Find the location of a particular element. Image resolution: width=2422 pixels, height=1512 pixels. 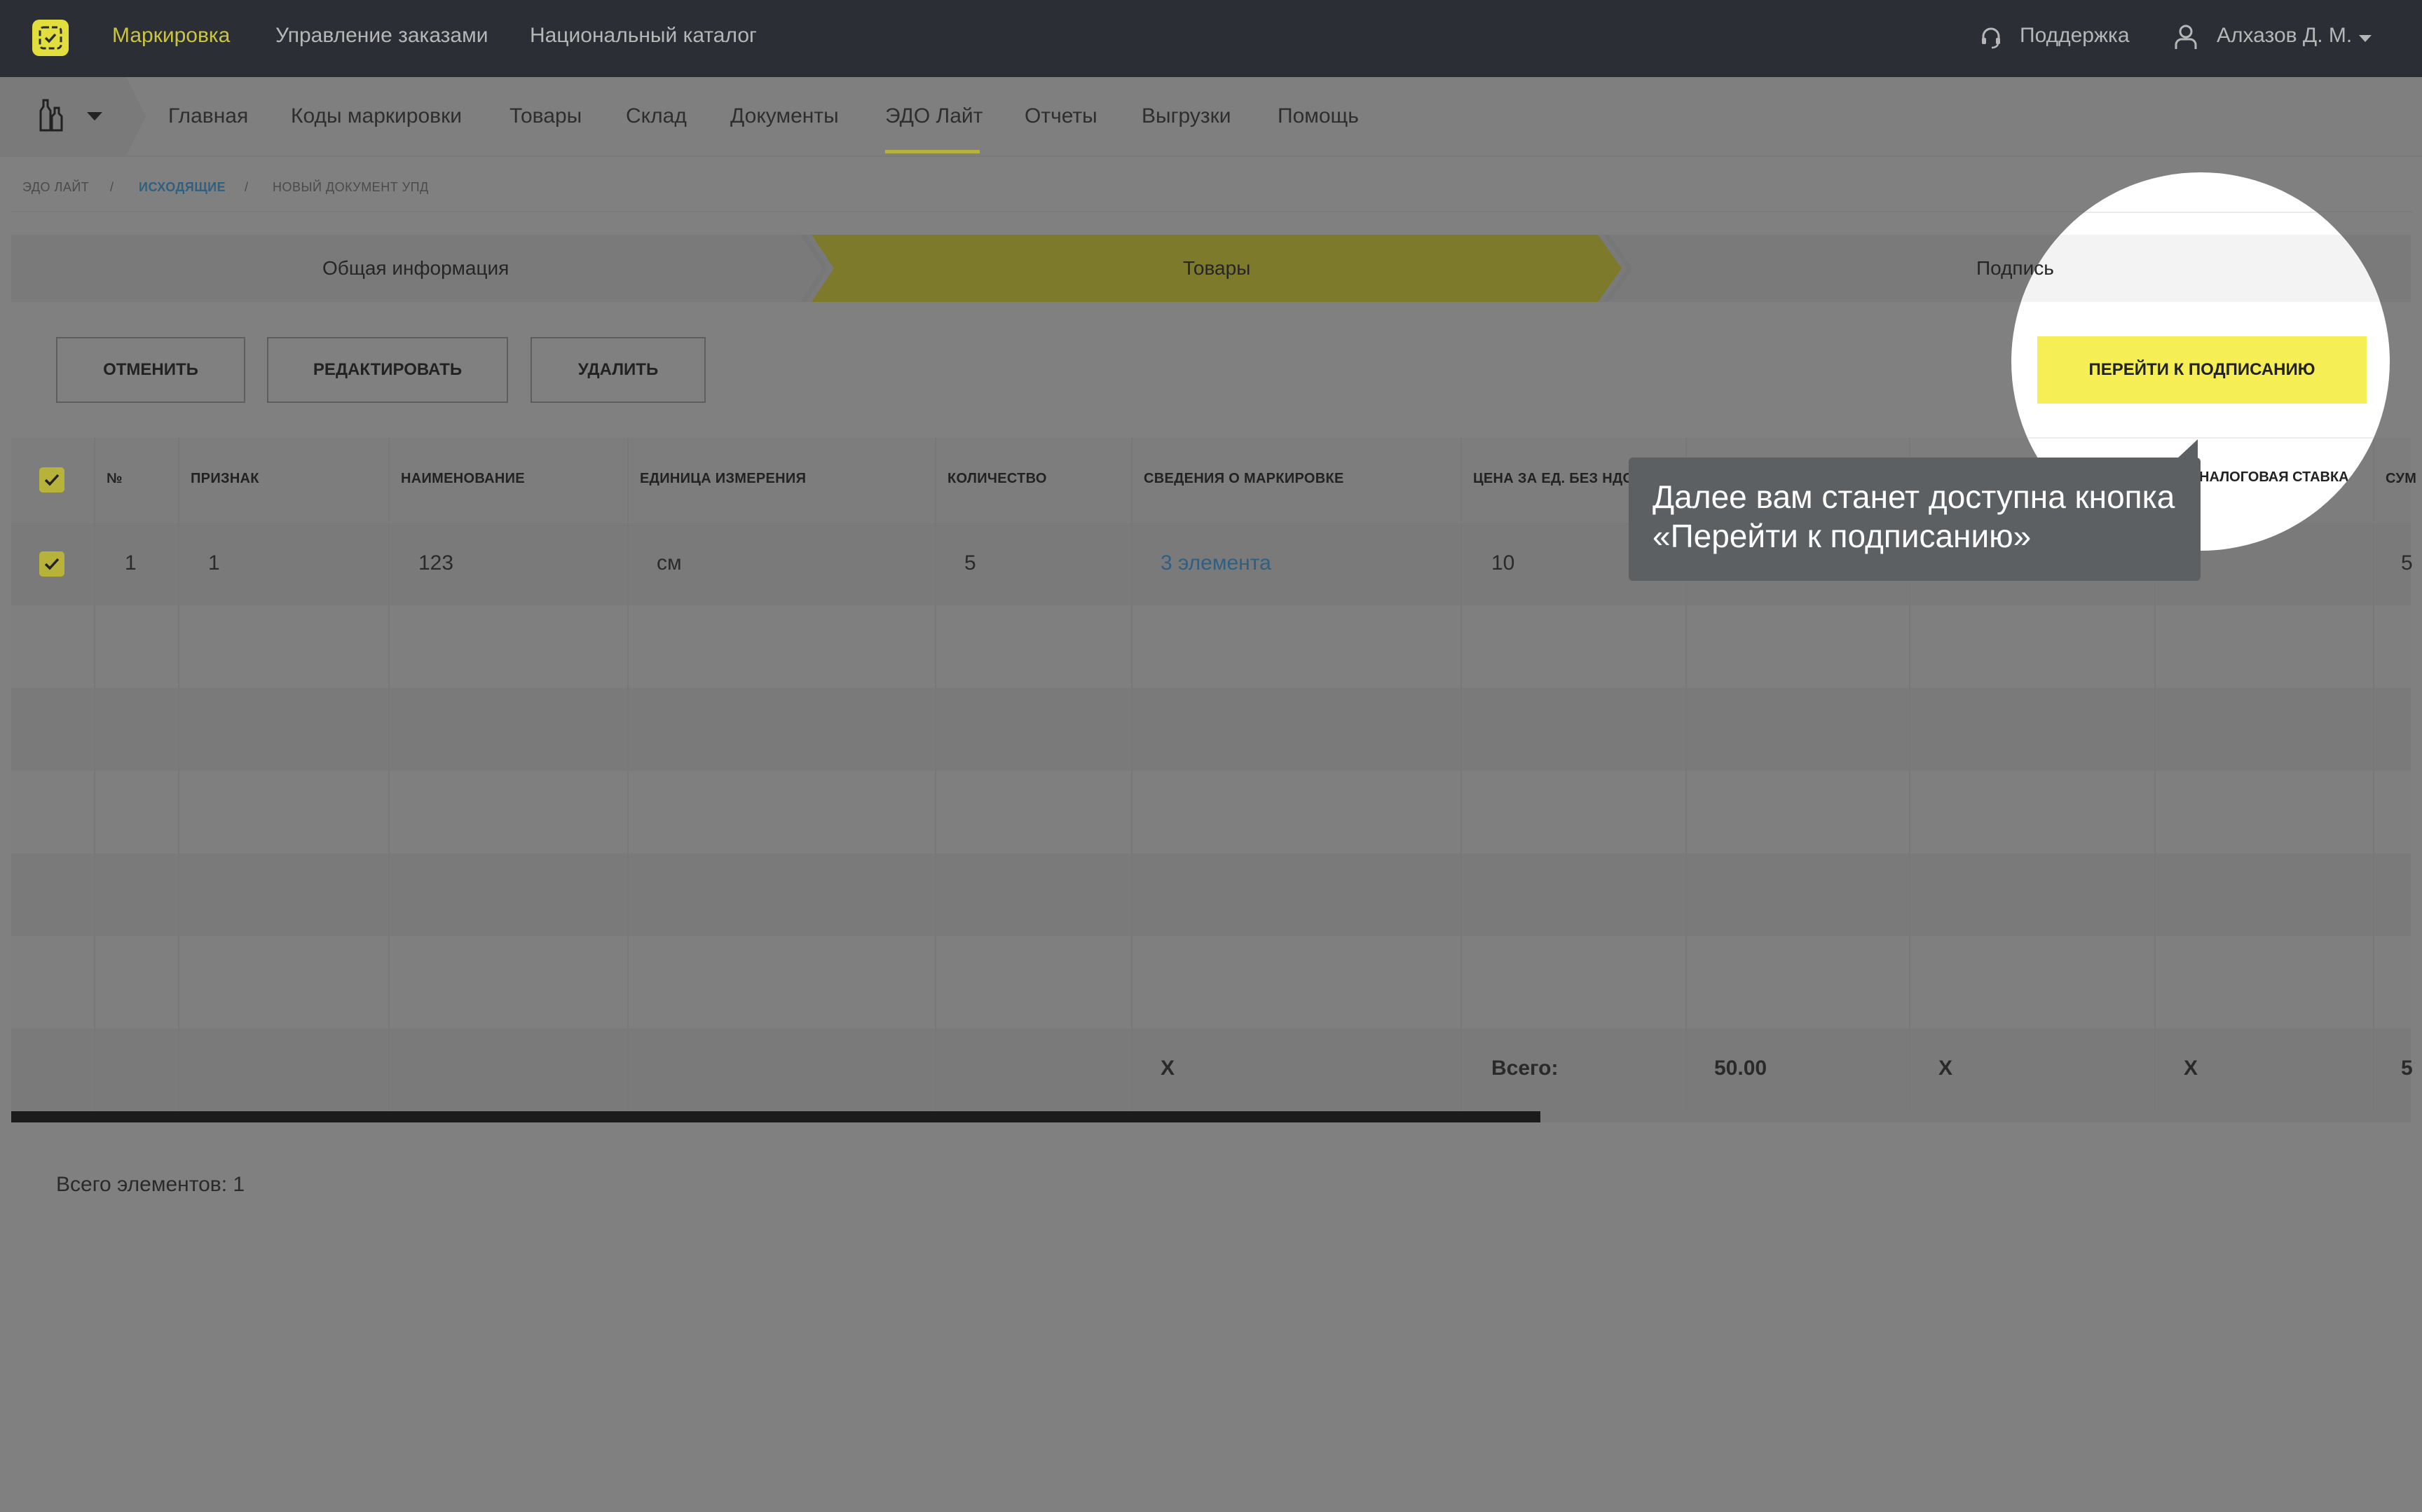

step-signature: Подпись is located at coordinates (2032, 268).